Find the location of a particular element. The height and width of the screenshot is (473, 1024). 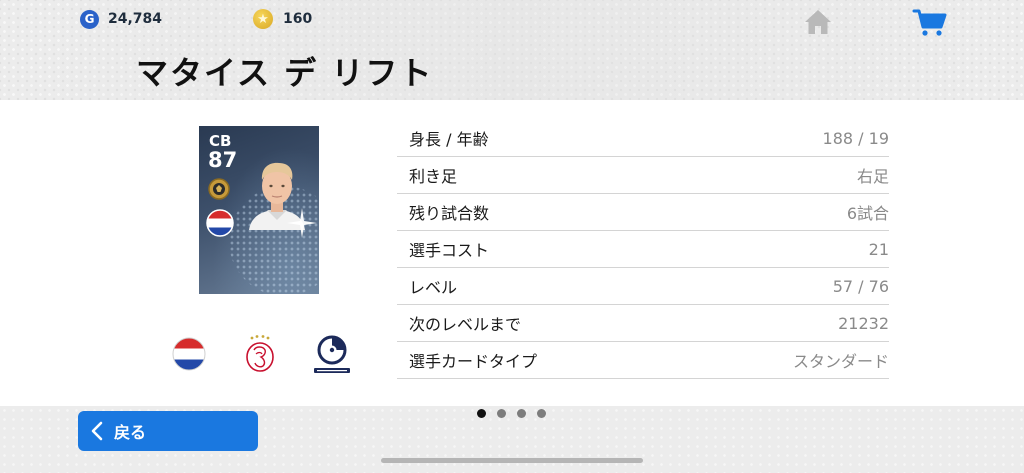

stat-row-next-level: 次のレベルまで 21232 is located at coordinates (643, 323).